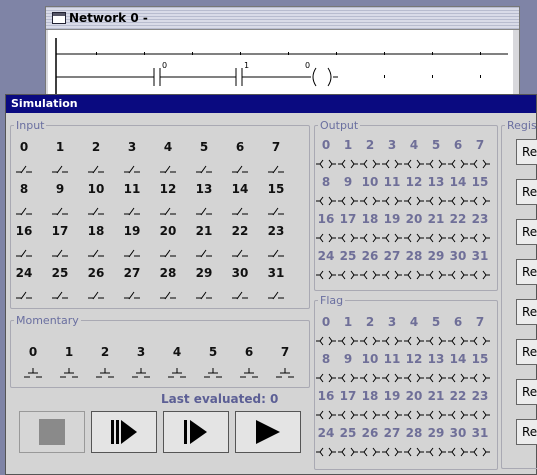 The image size is (537, 475). What do you see at coordinates (436, 433) in the screenshot?
I see `flag-bit-label: 29` at bounding box center [436, 433].